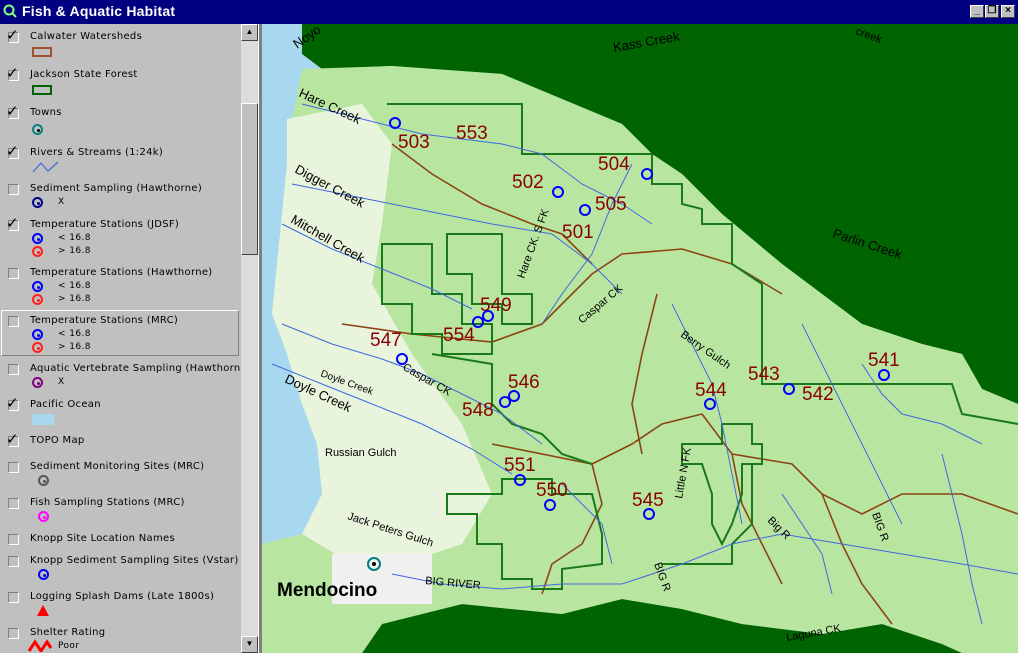 This screenshot has height=653, width=1018. Describe the element at coordinates (884, 360) in the screenshot. I see `station-label: 541` at that location.